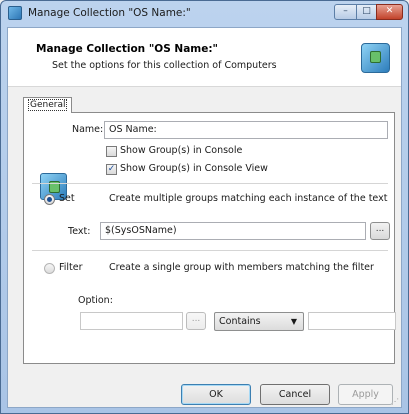 This screenshot has width=409, height=414. What do you see at coordinates (95, 300) in the screenshot?
I see `option-label: Option:` at bounding box center [95, 300].